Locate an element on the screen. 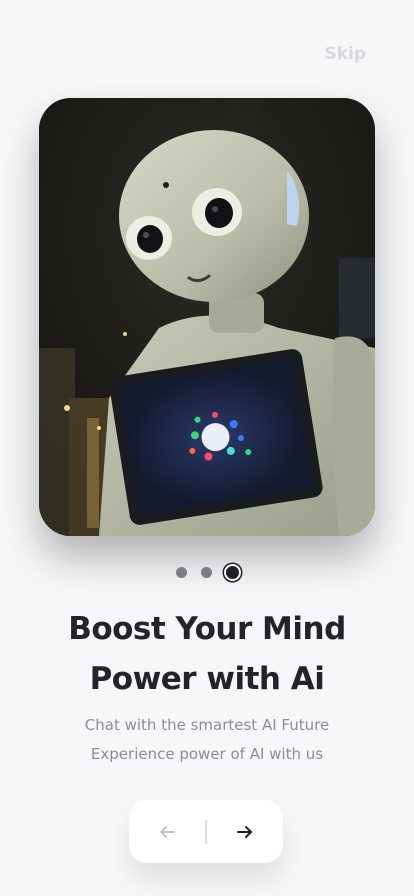 This screenshot has width=414, height=896. skip-button: Skip is located at coordinates (345, 54).